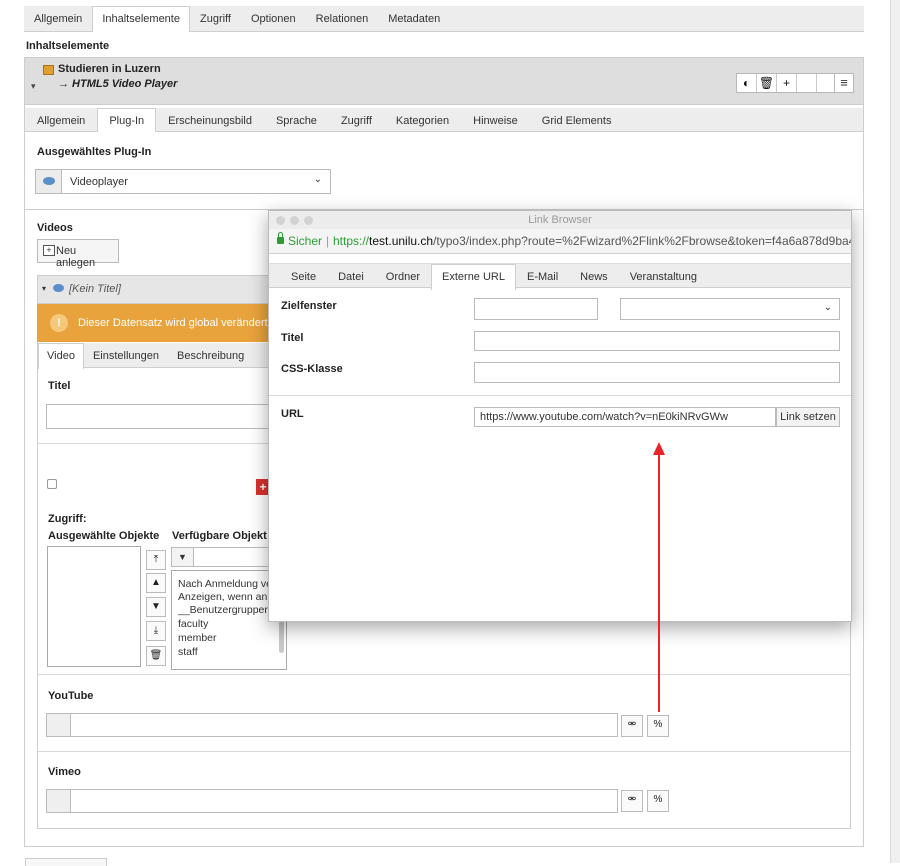  I want to click on record-type-icon, so click(58, 288).